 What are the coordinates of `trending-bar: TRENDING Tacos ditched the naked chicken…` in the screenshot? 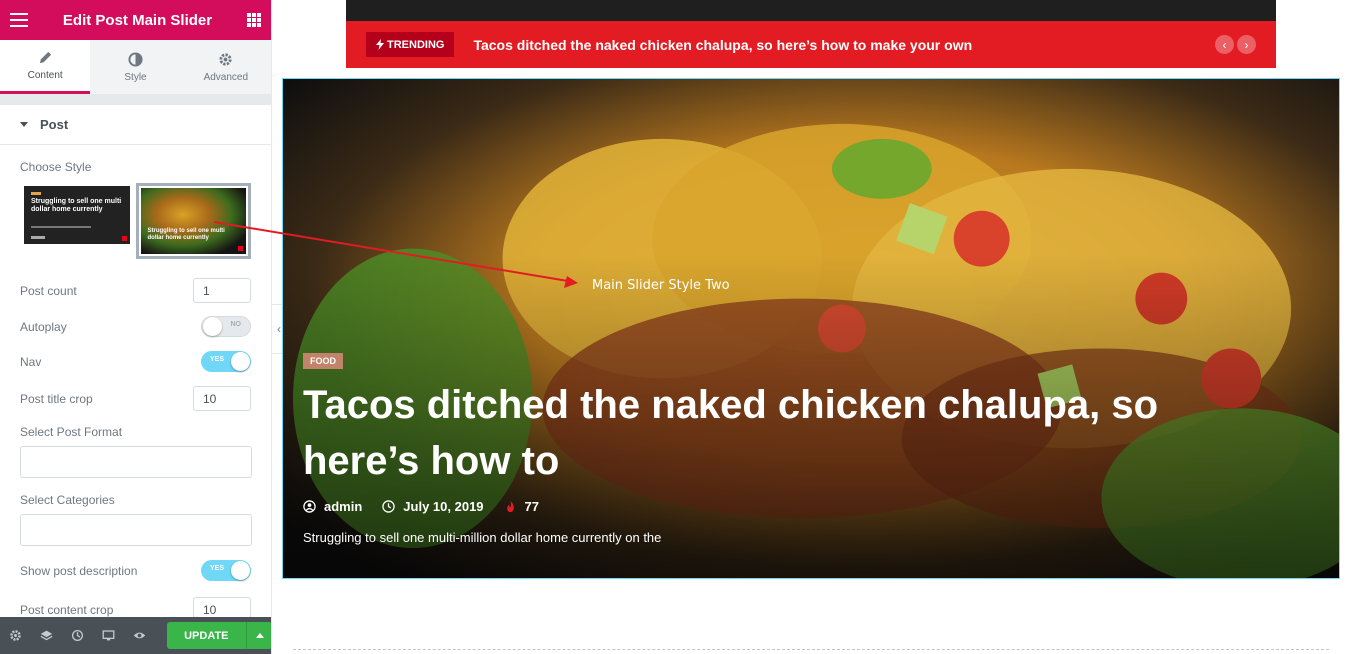 It's located at (811, 44).